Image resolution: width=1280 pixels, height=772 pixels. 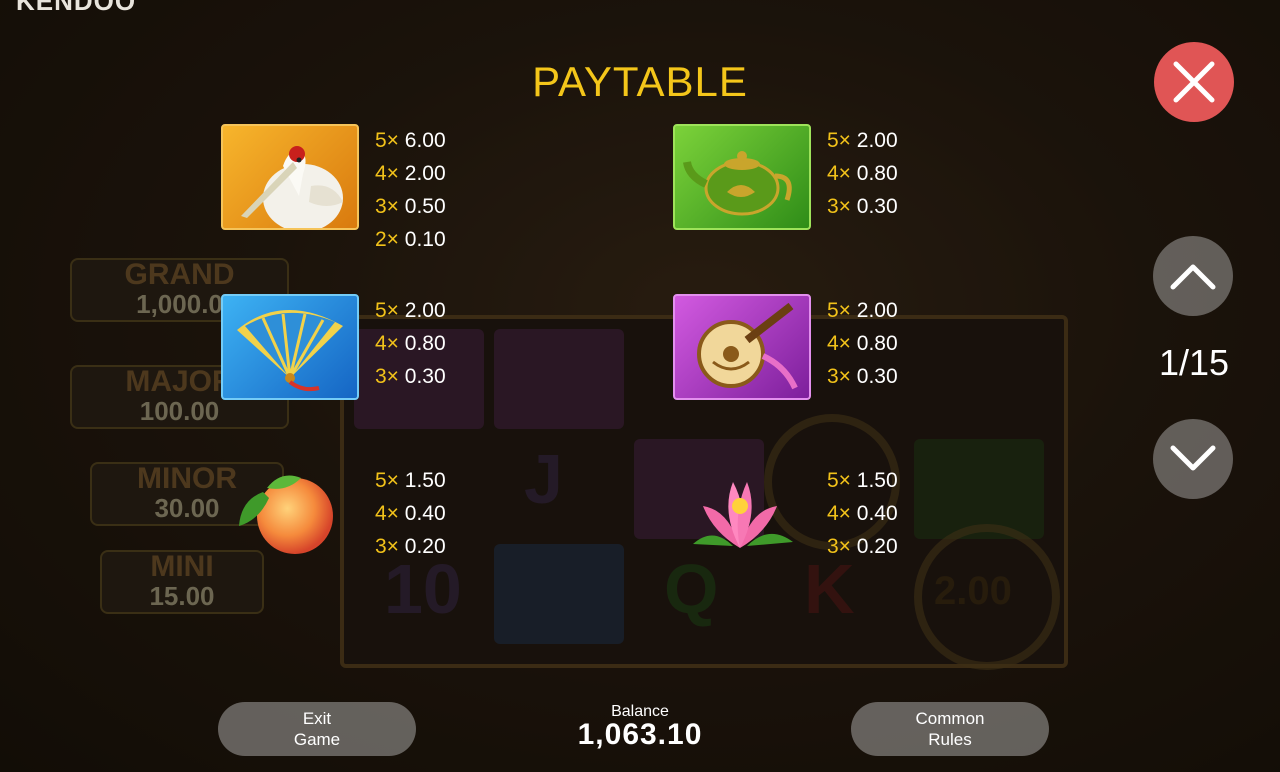 What do you see at coordinates (288, 515) in the screenshot?
I see `peach-icon` at bounding box center [288, 515].